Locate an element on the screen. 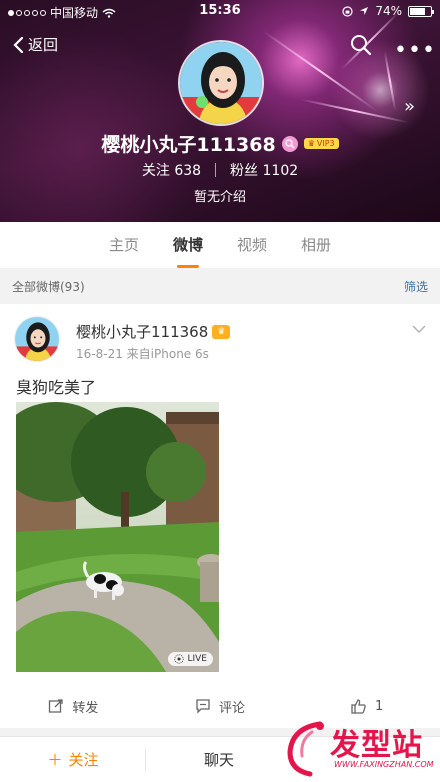 The image size is (440, 782). comment-button: 评论 is located at coordinates (220, 706).